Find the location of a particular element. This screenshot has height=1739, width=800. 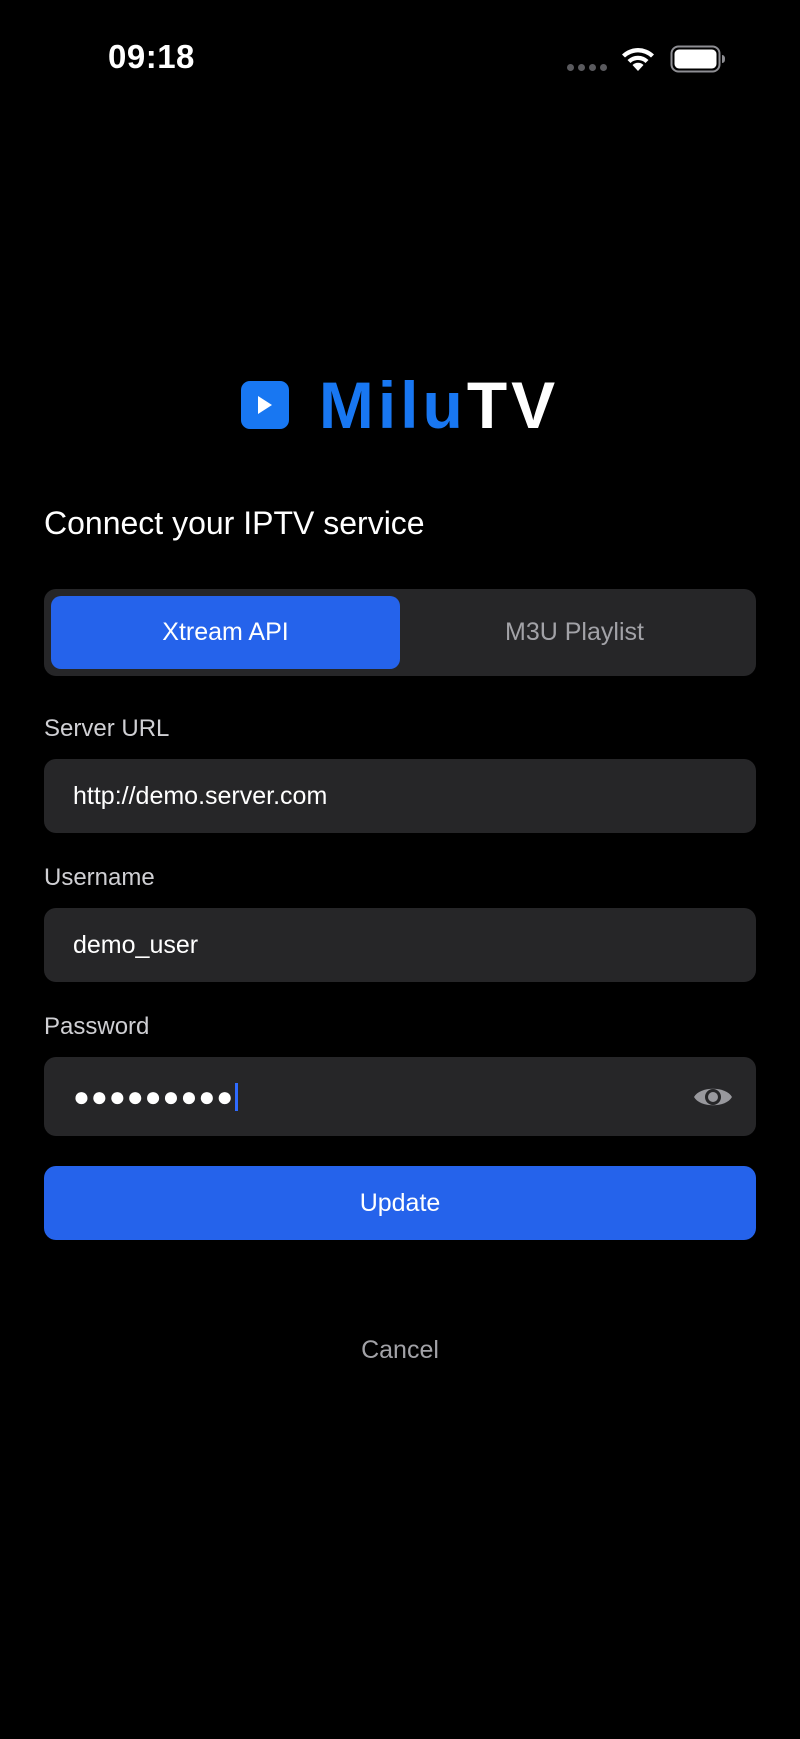

app-logo: MiluTV is located at coordinates (400, 405).